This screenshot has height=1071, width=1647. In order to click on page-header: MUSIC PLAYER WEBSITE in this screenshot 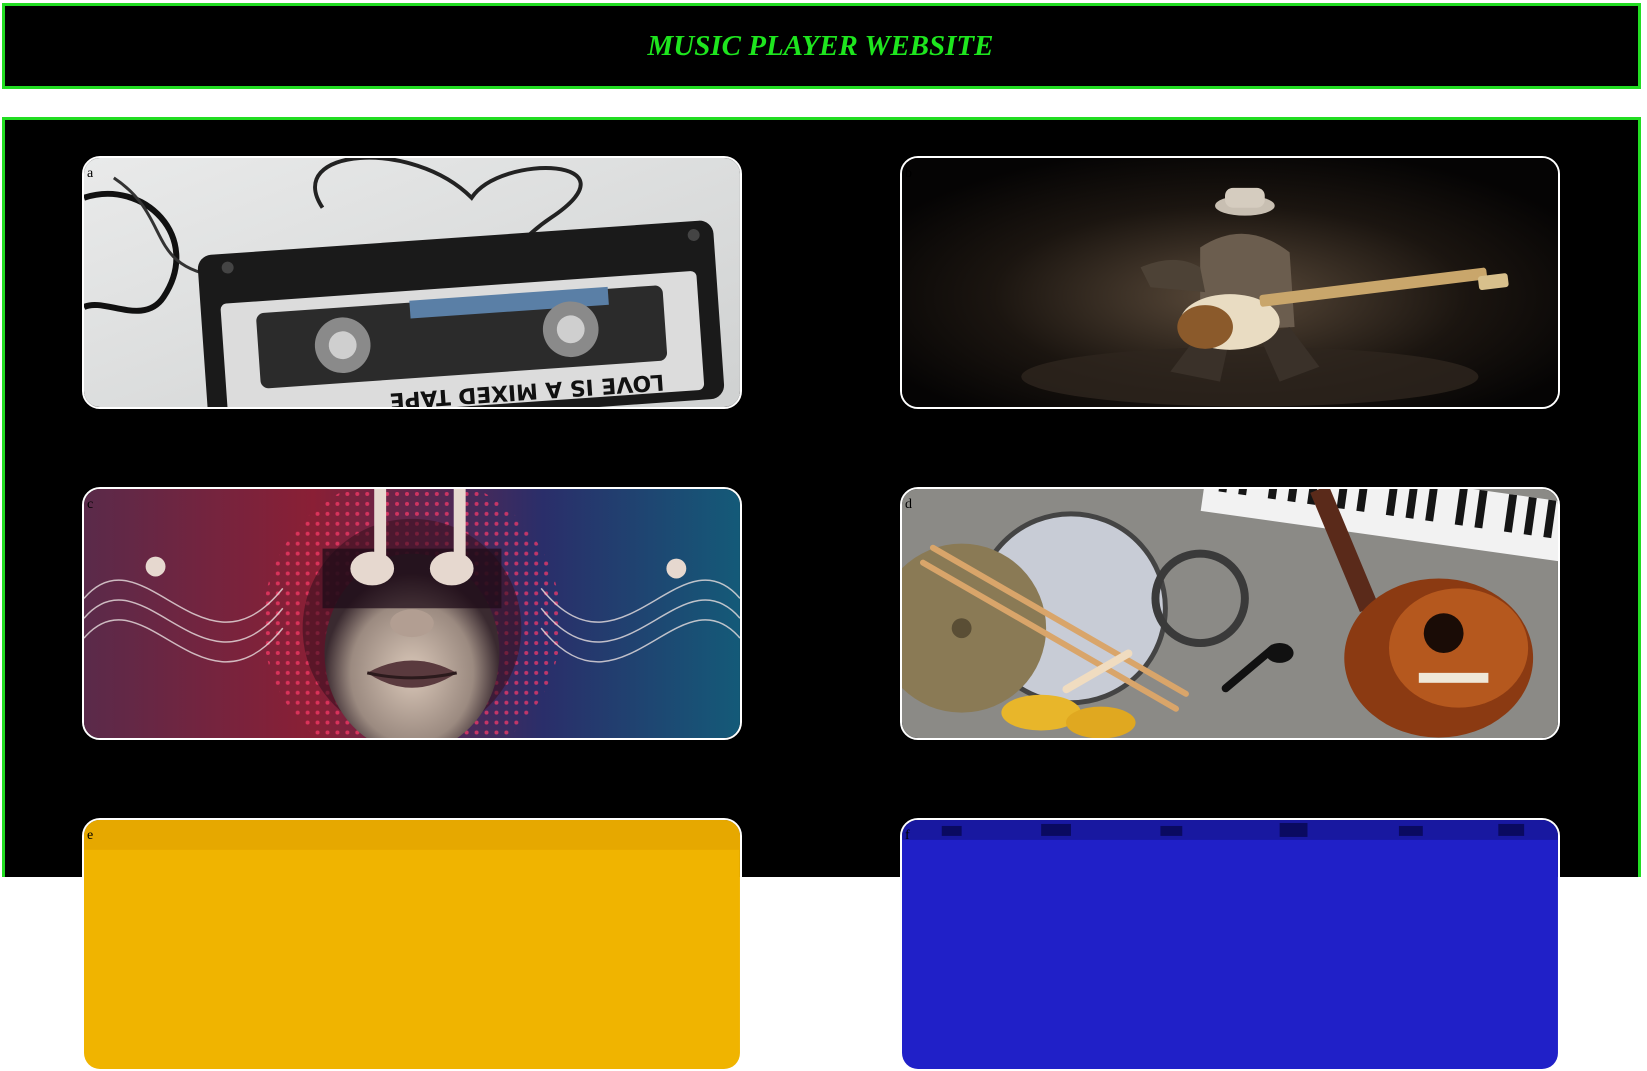, I will do `click(821, 46)`.